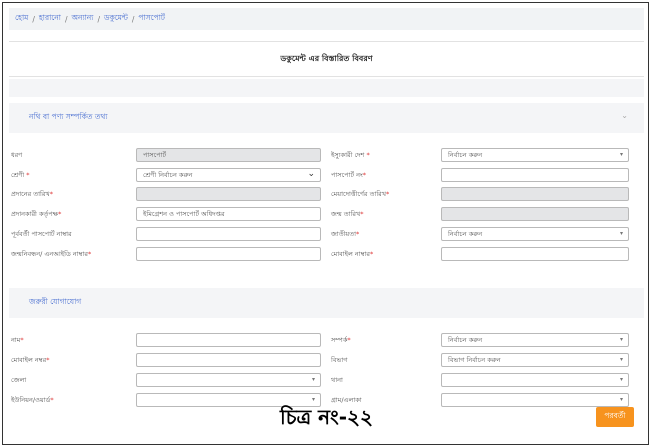  I want to click on form-row: মোবাইল নম্বর* বিভাগ বিভাগ নির্বাচন করুন ▾, so click(326, 360).